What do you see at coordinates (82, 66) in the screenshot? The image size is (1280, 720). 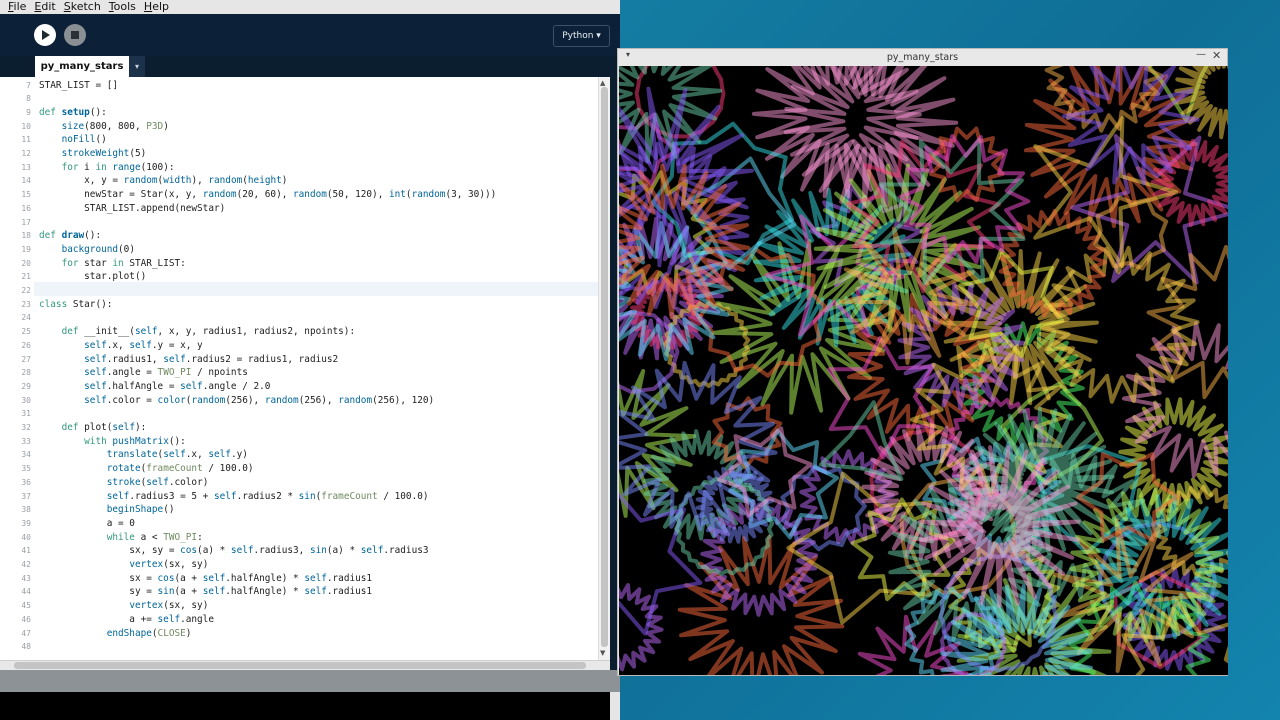 I see `tab-py-many-stars: py_many_stars` at bounding box center [82, 66].